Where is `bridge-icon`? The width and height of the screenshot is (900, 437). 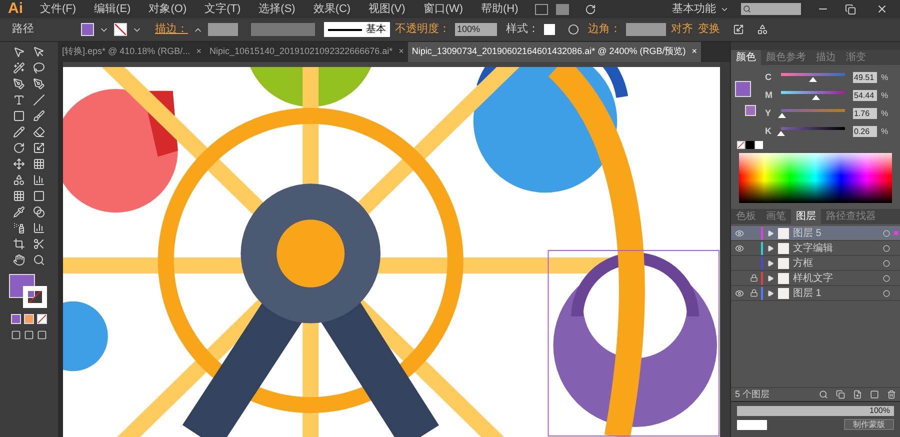 bridge-icon is located at coordinates (541, 9).